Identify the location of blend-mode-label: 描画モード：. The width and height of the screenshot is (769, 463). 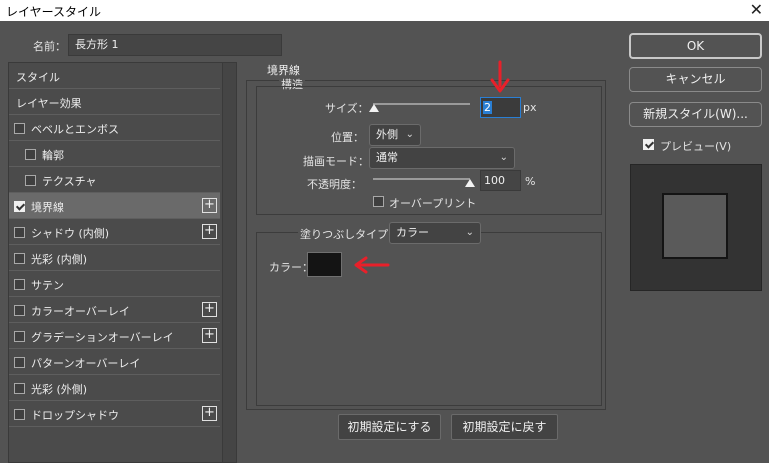
(336, 161).